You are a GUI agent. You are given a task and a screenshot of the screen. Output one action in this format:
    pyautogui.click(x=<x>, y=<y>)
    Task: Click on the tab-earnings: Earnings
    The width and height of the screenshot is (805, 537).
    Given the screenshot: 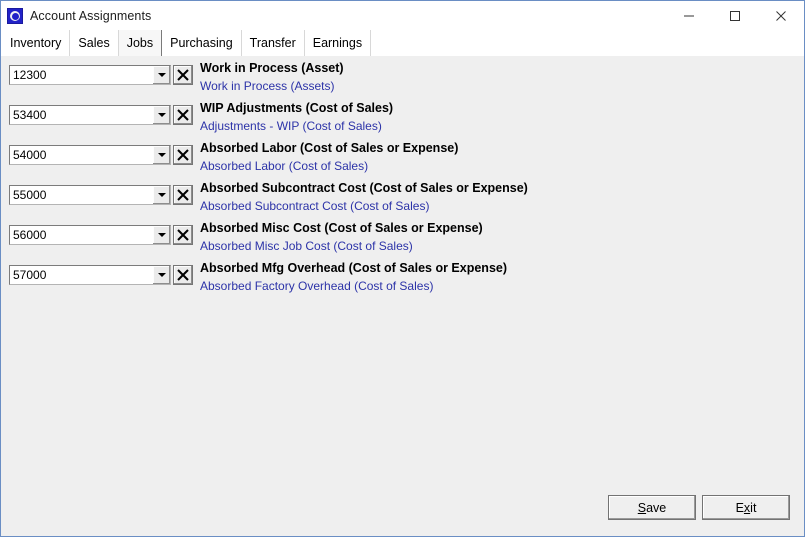 What is the action you would take?
    pyautogui.click(x=338, y=43)
    